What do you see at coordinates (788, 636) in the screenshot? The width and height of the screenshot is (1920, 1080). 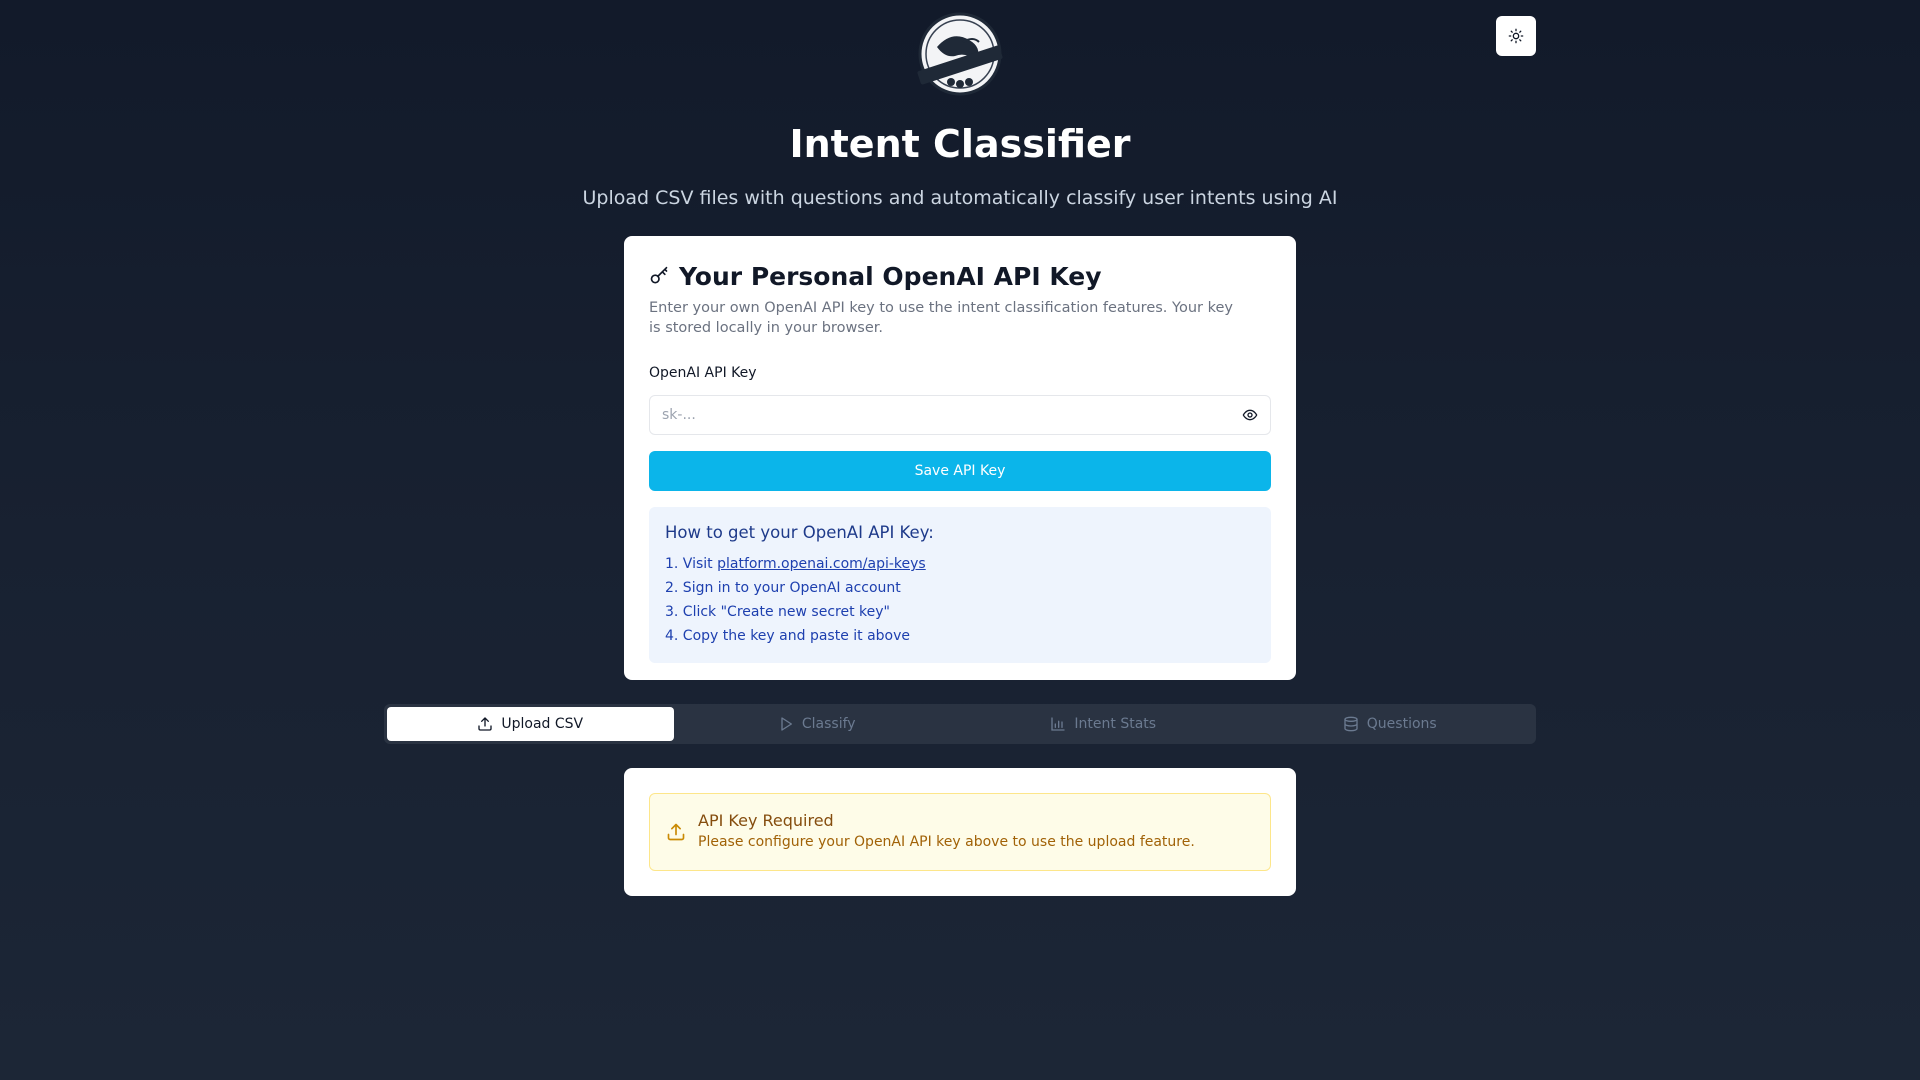 I see `howto-step-4: 4. Copy the key and paste it above` at bounding box center [788, 636].